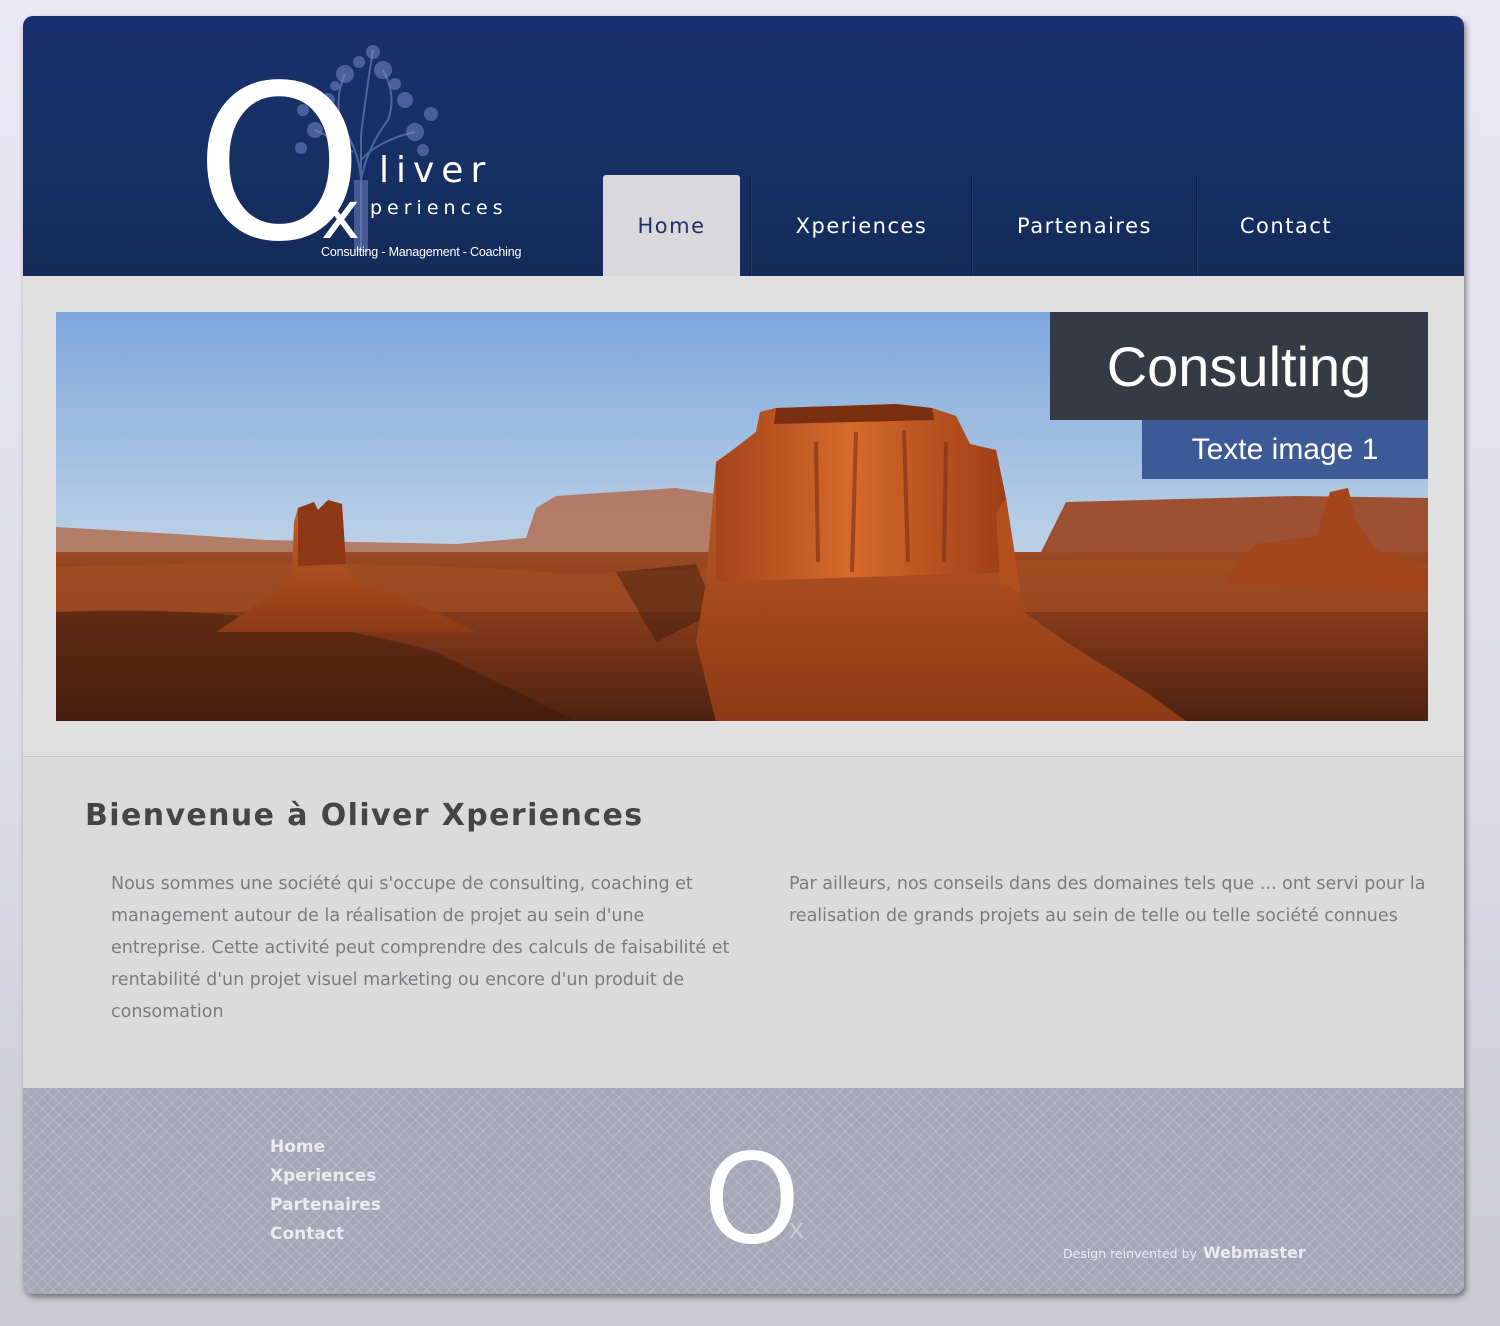  What do you see at coordinates (1239, 366) in the screenshot?
I see `banner-caption-title: Consulting` at bounding box center [1239, 366].